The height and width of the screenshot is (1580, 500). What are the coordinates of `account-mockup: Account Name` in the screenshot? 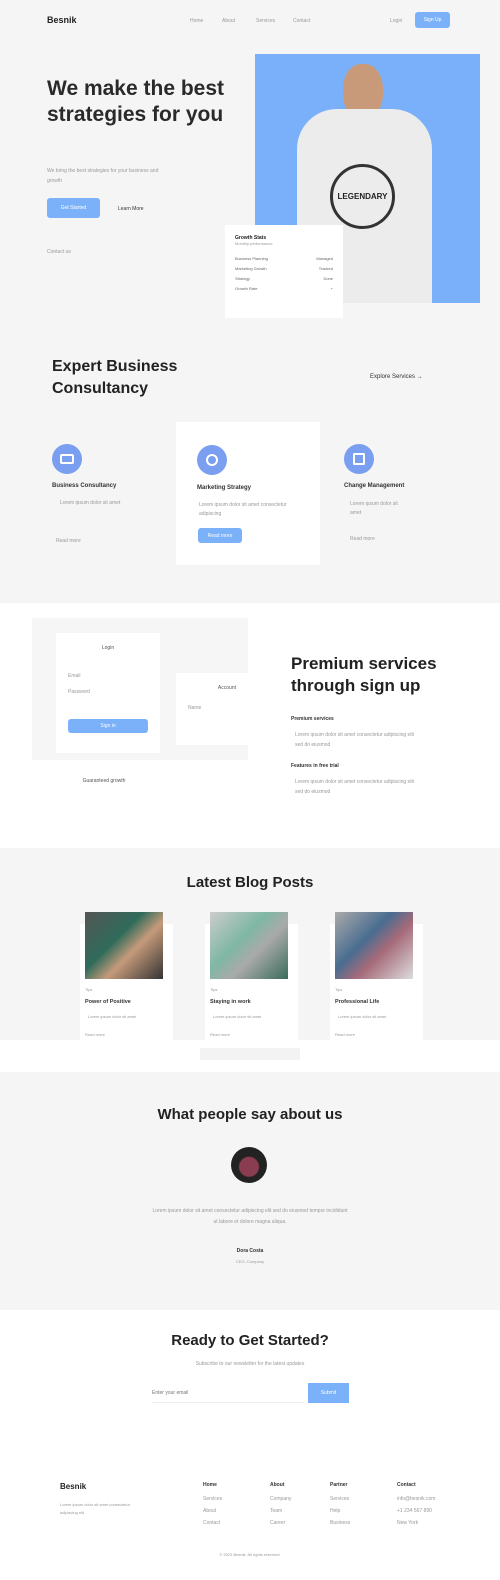 It's located at (212, 709).